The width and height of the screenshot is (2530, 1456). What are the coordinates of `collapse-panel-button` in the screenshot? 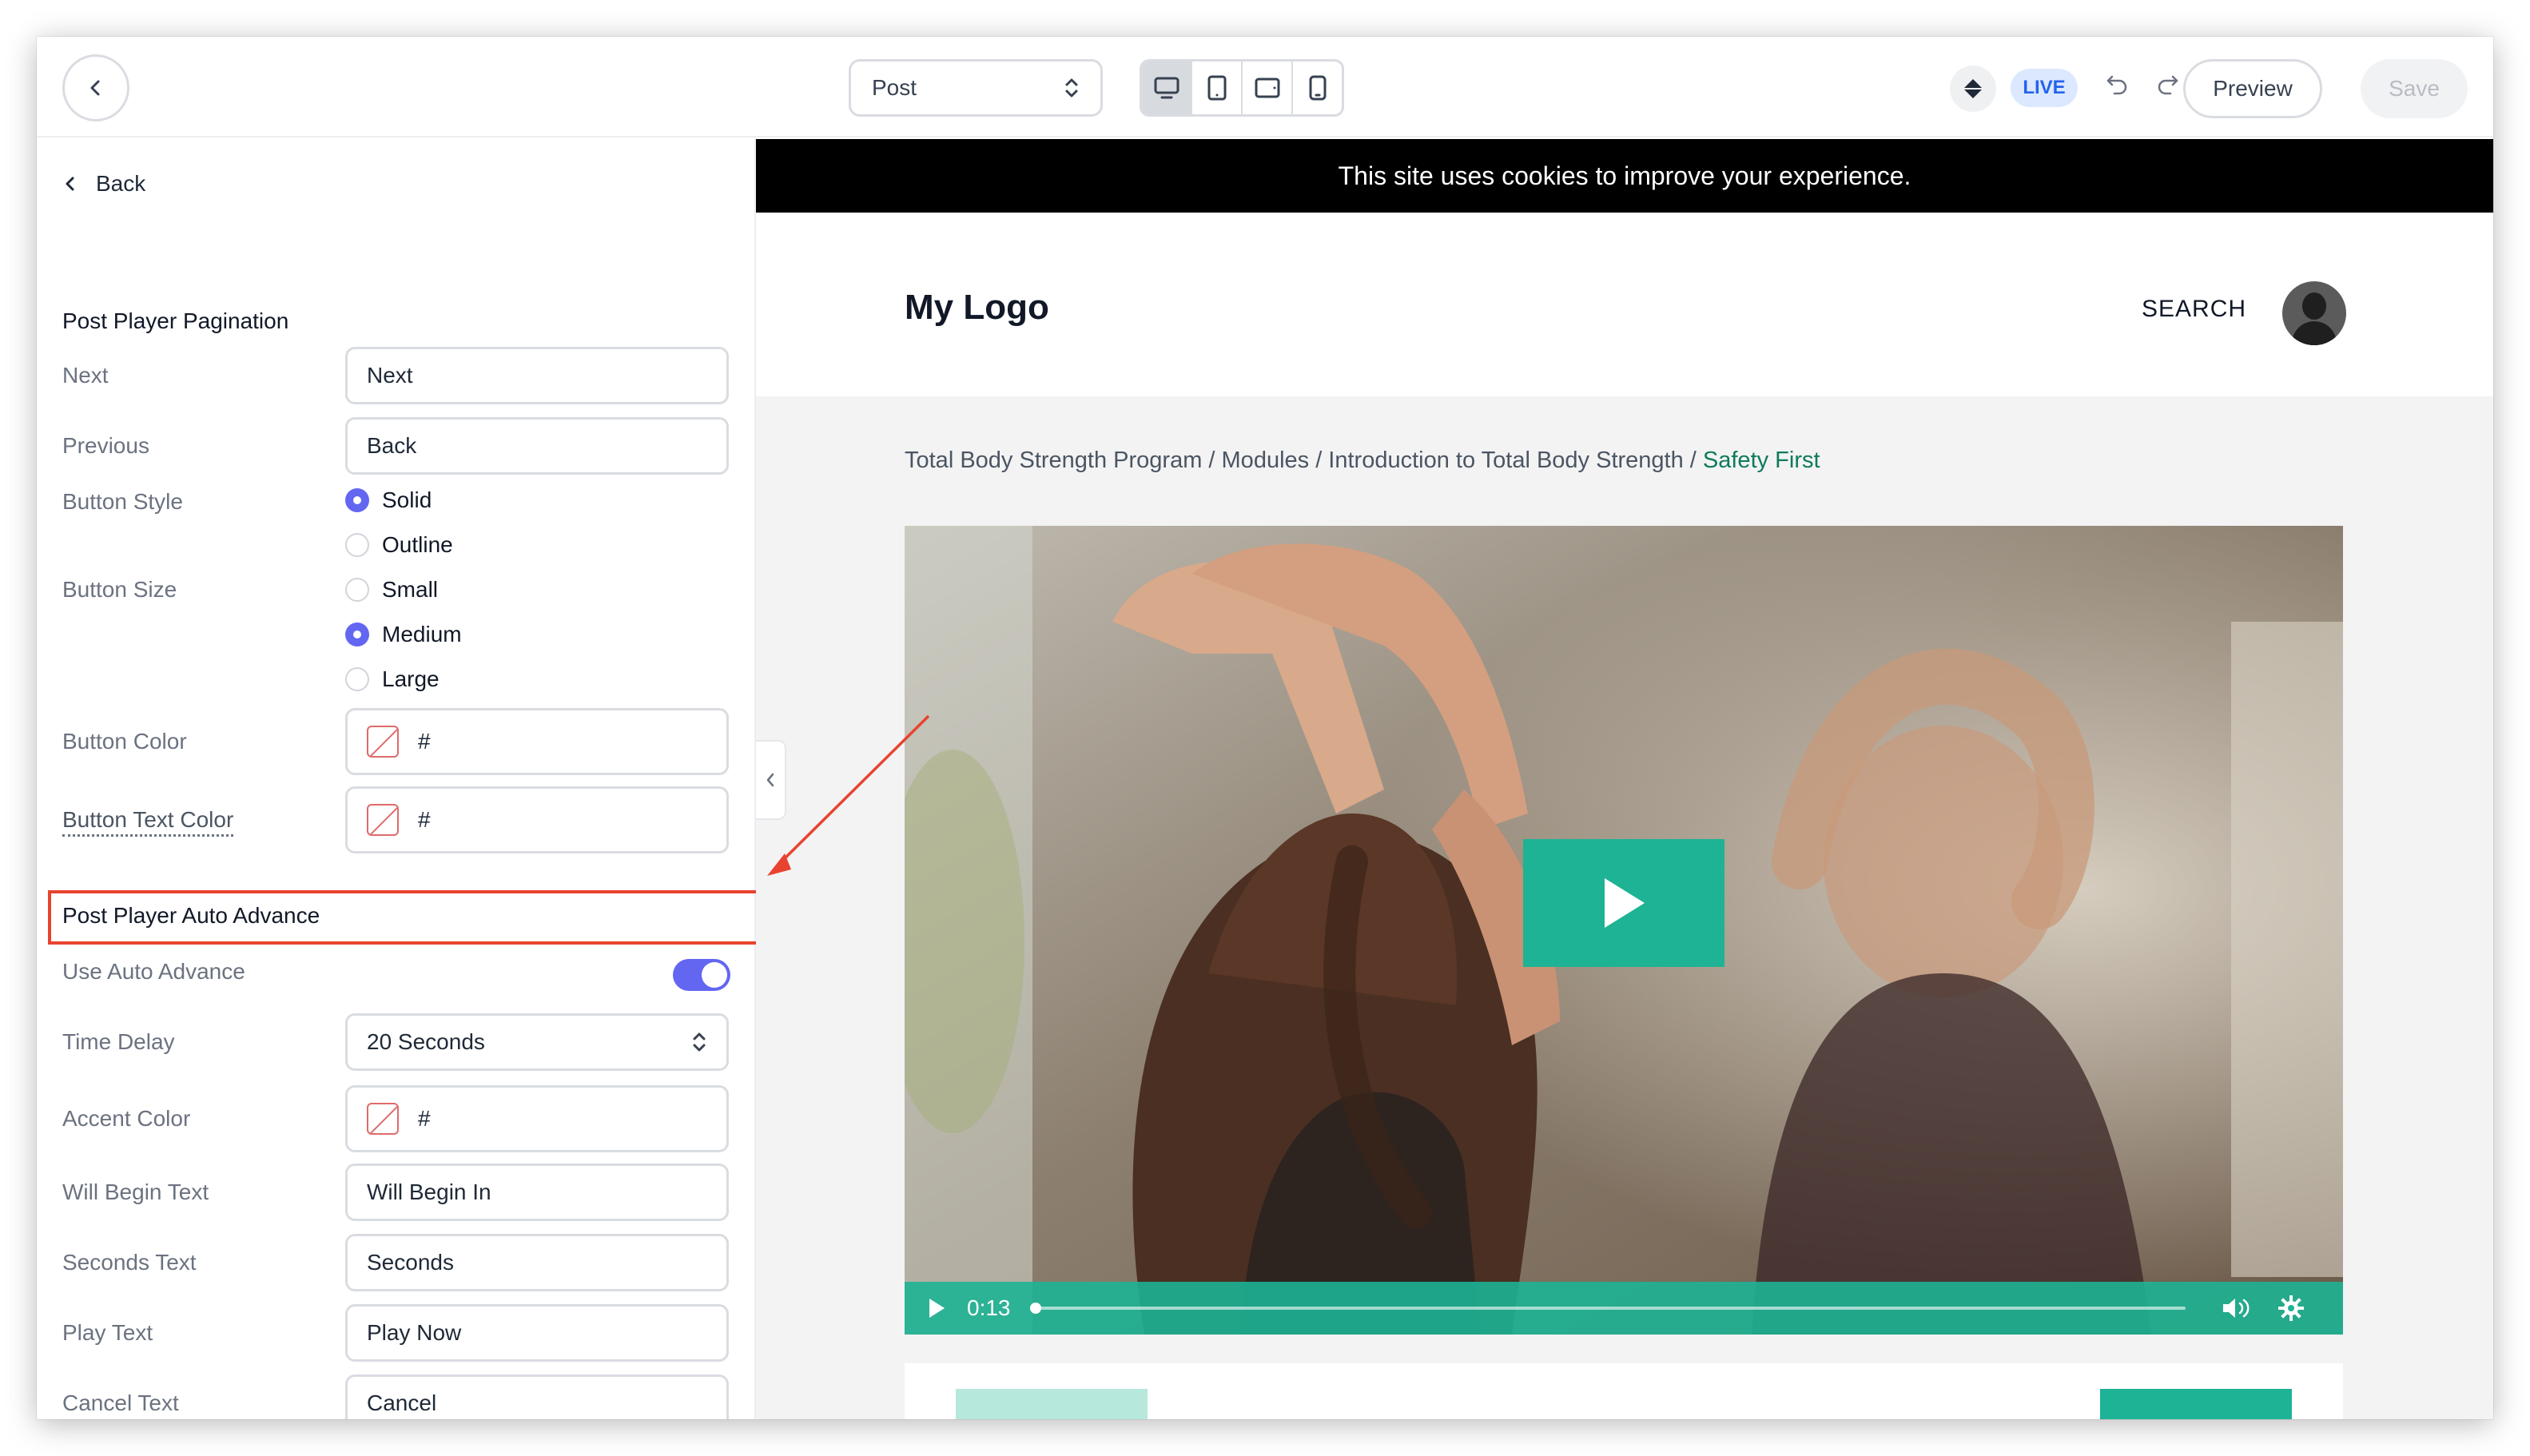 It's located at (771, 780).